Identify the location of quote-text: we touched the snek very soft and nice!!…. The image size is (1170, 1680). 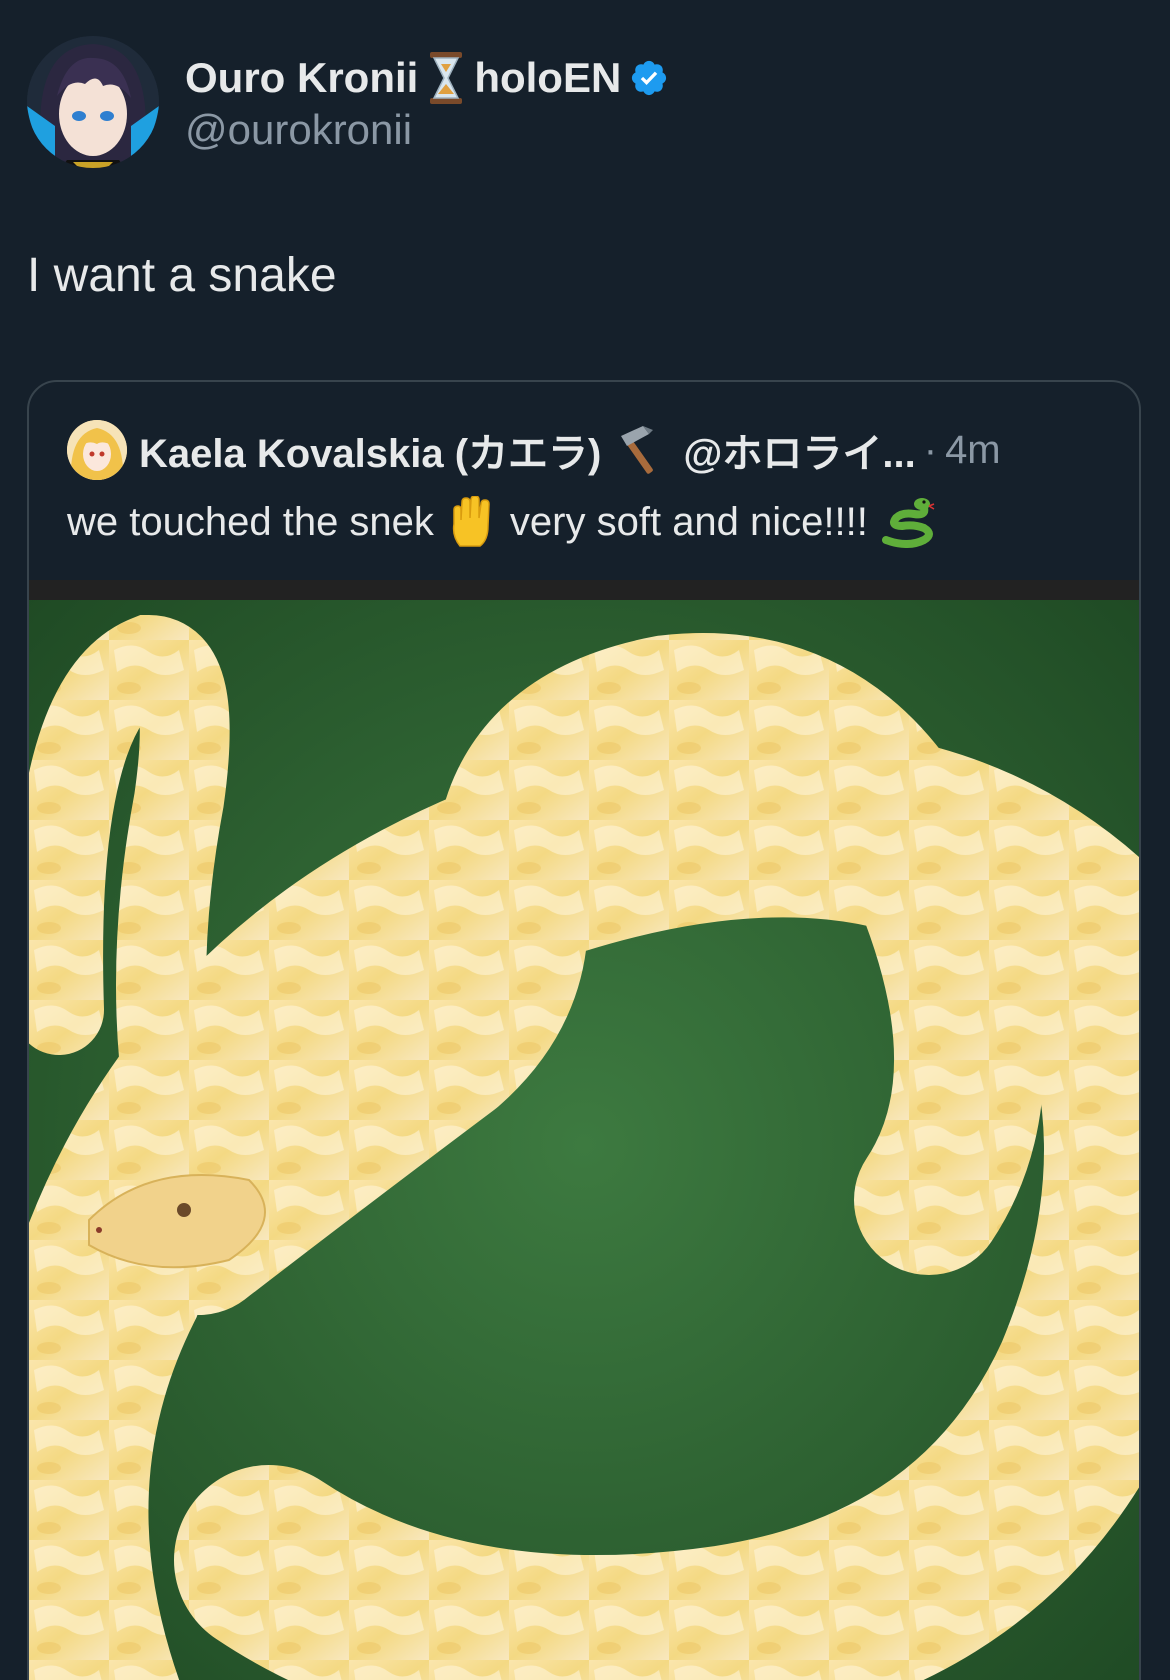
(501, 522).